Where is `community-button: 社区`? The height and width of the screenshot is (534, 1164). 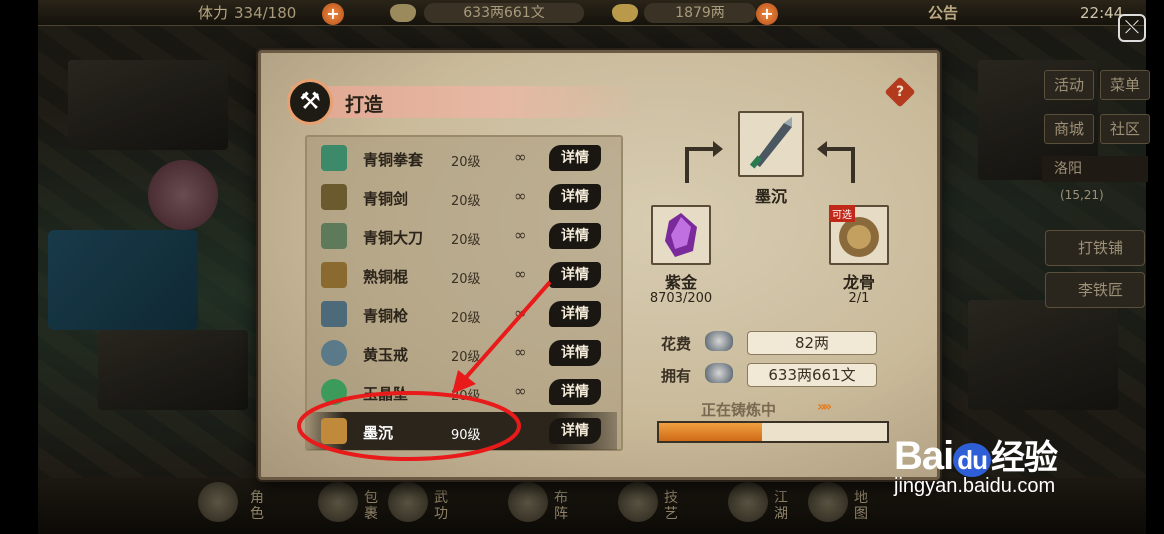 community-button: 社区 is located at coordinates (1125, 129).